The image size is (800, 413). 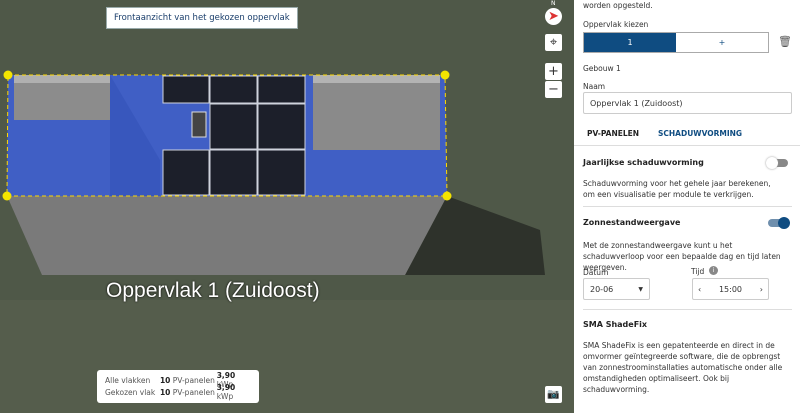 What do you see at coordinates (779, 223) in the screenshot?
I see `sun-position-toggle` at bounding box center [779, 223].